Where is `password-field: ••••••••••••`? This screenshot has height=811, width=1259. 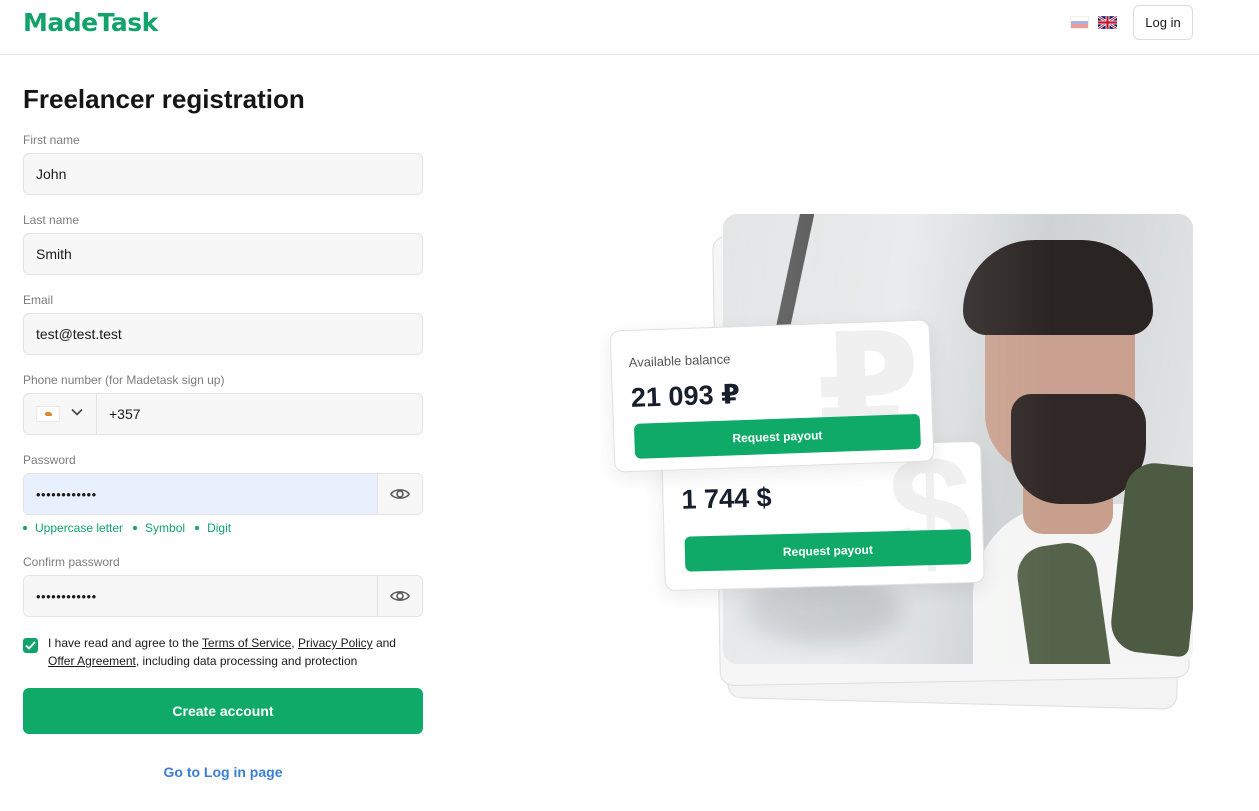 password-field: •••••••••••• is located at coordinates (200, 494).